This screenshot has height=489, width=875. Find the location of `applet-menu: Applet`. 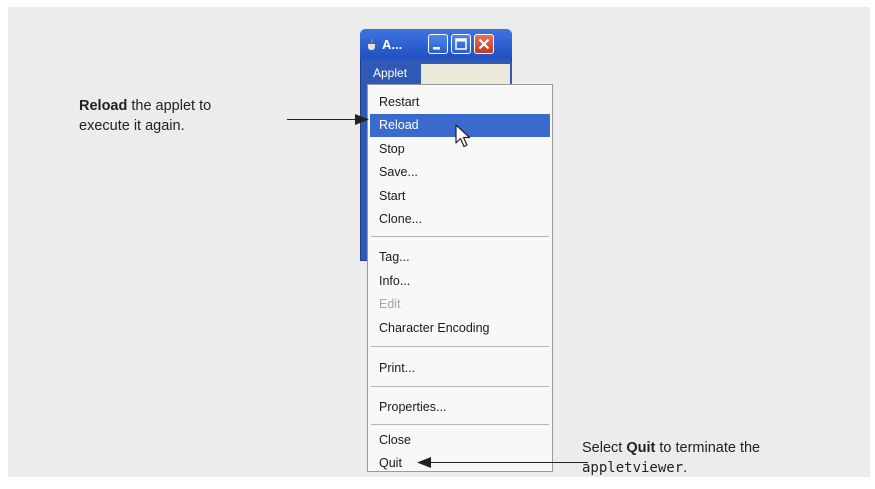

applet-menu: Applet is located at coordinates (390, 73).